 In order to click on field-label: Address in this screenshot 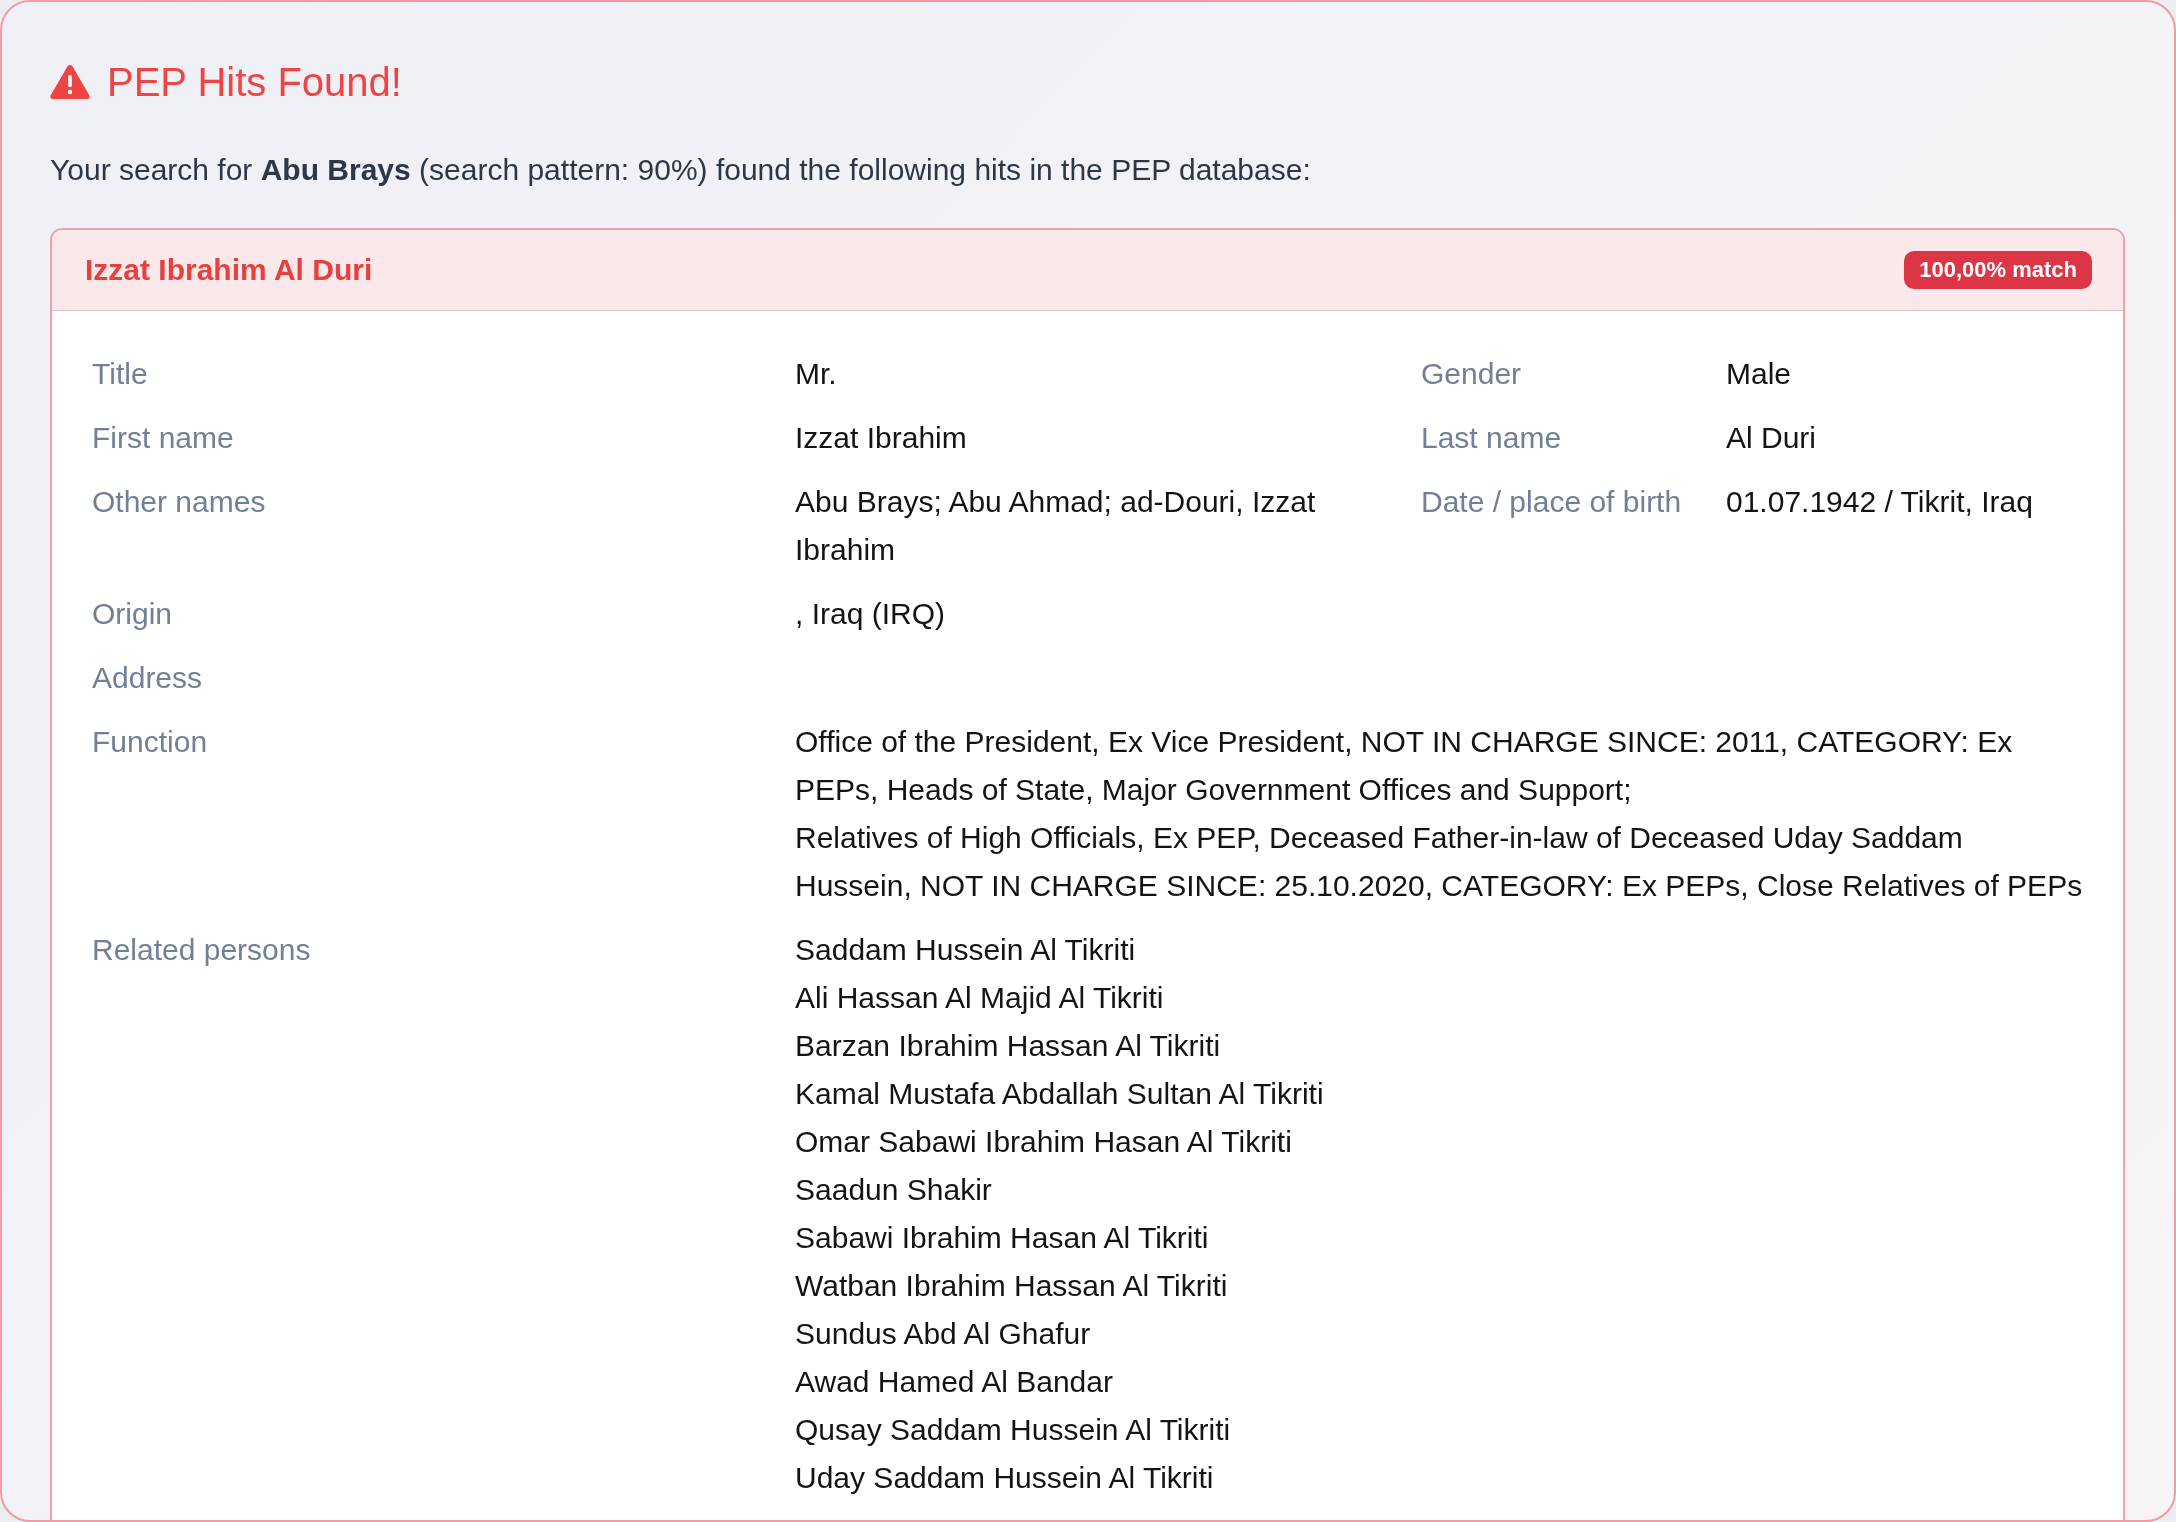, I will do `click(148, 678)`.